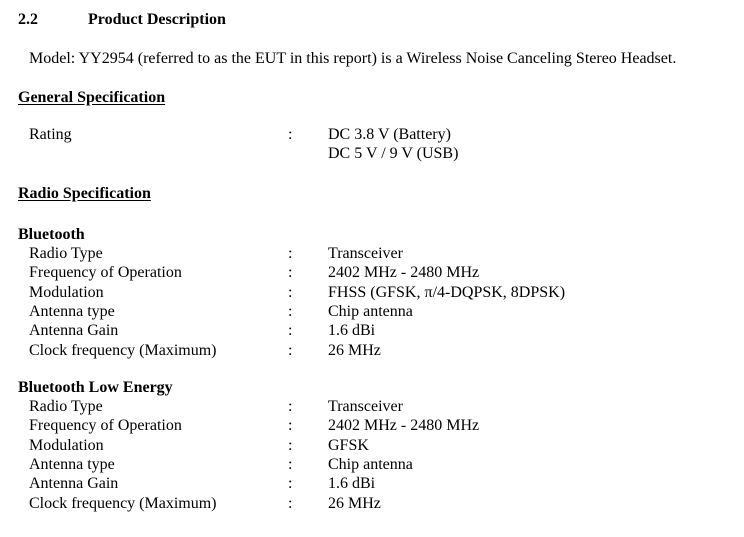 This screenshot has height=537, width=744. What do you see at coordinates (389, 134) in the screenshot?
I see `rating-value-battery: DC 3.8 V (Battery)` at bounding box center [389, 134].